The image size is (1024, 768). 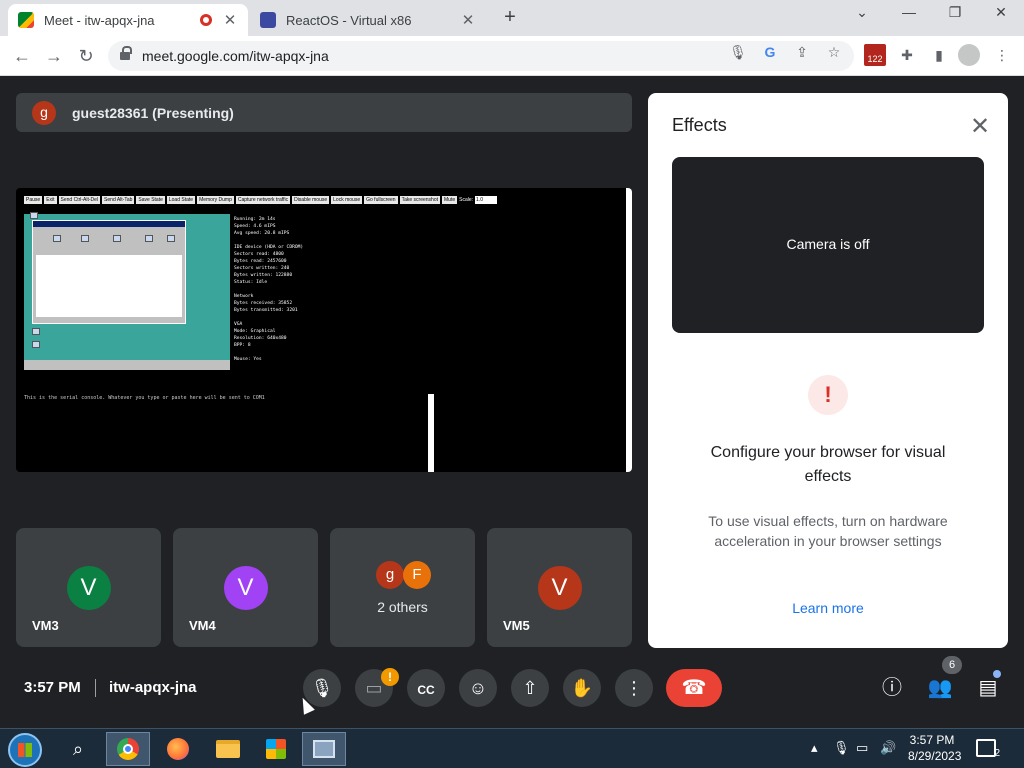 What do you see at coordinates (311, 200) in the screenshot?
I see `emu-disable-mouse-button: Disable mouse` at bounding box center [311, 200].